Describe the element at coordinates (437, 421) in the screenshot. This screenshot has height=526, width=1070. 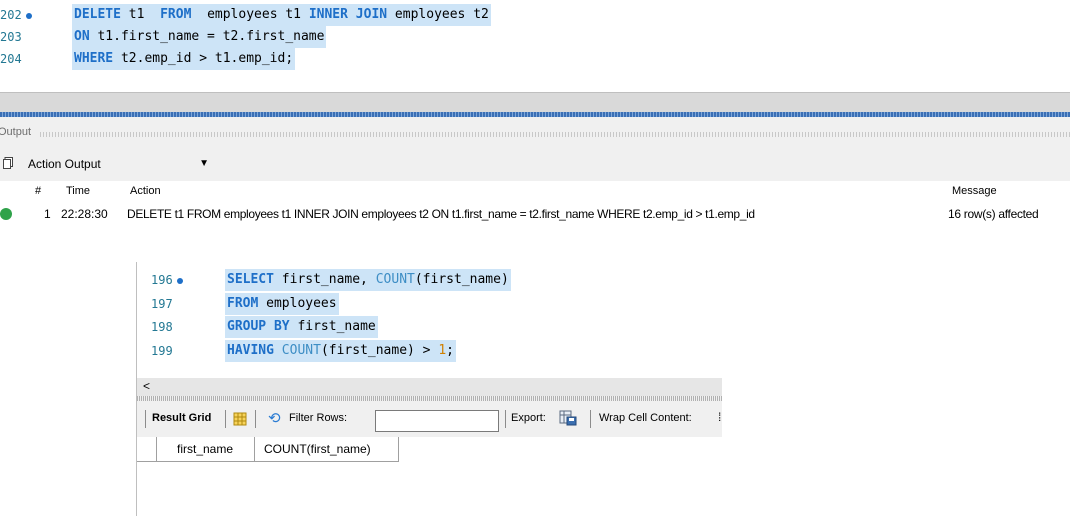
I see `filter-rows-input` at that location.